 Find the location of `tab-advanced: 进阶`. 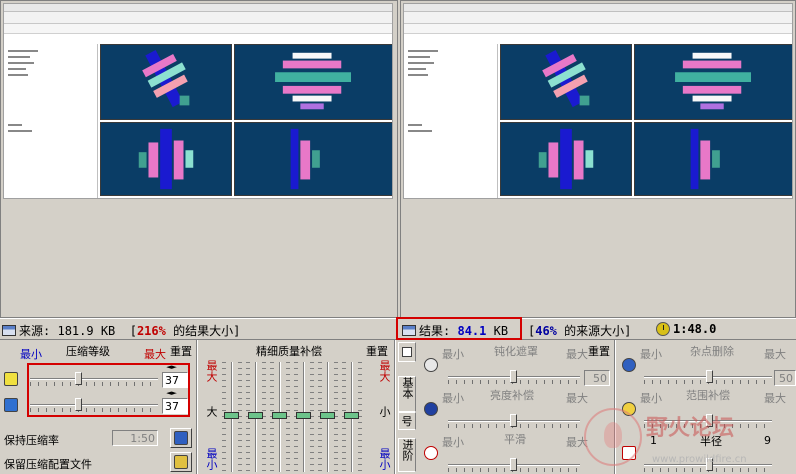

tab-advanced: 进阶 is located at coordinates (407, 455).